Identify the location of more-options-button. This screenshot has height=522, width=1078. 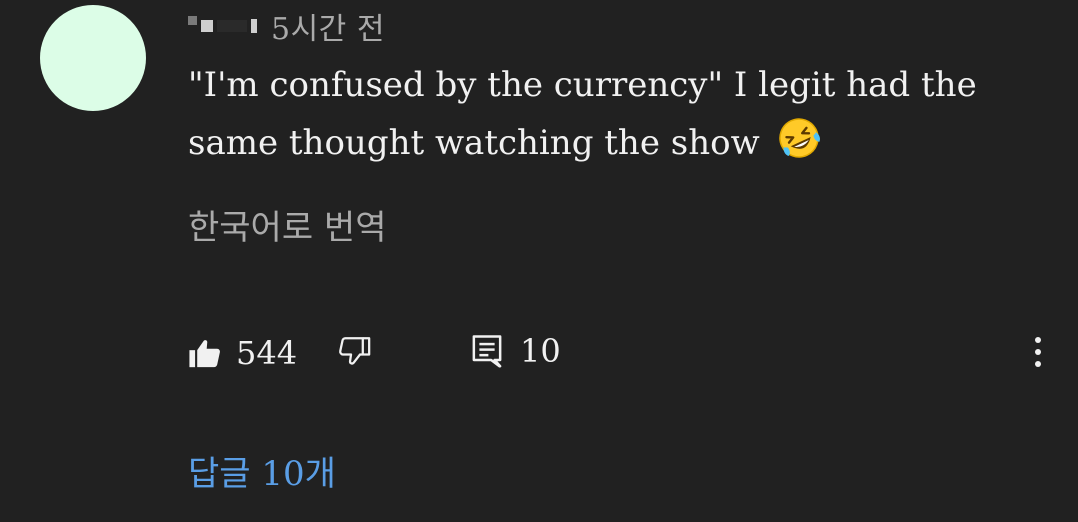
(1038, 352).